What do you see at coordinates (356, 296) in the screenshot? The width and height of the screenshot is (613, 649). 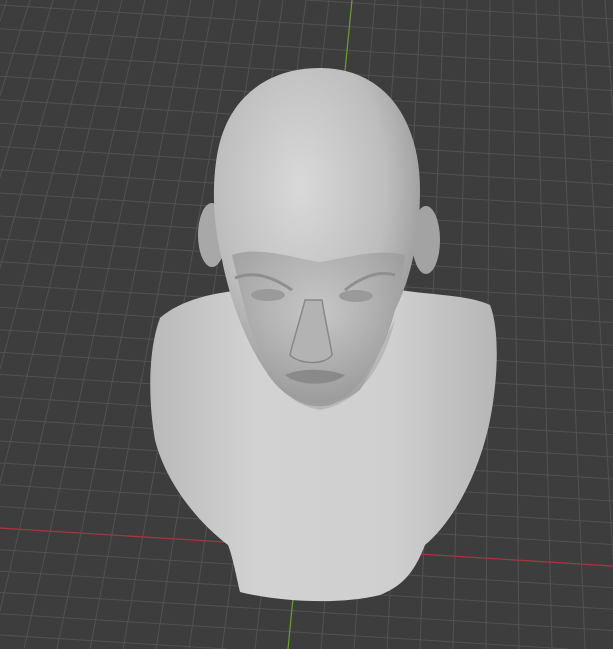 I see `eye-right` at bounding box center [356, 296].